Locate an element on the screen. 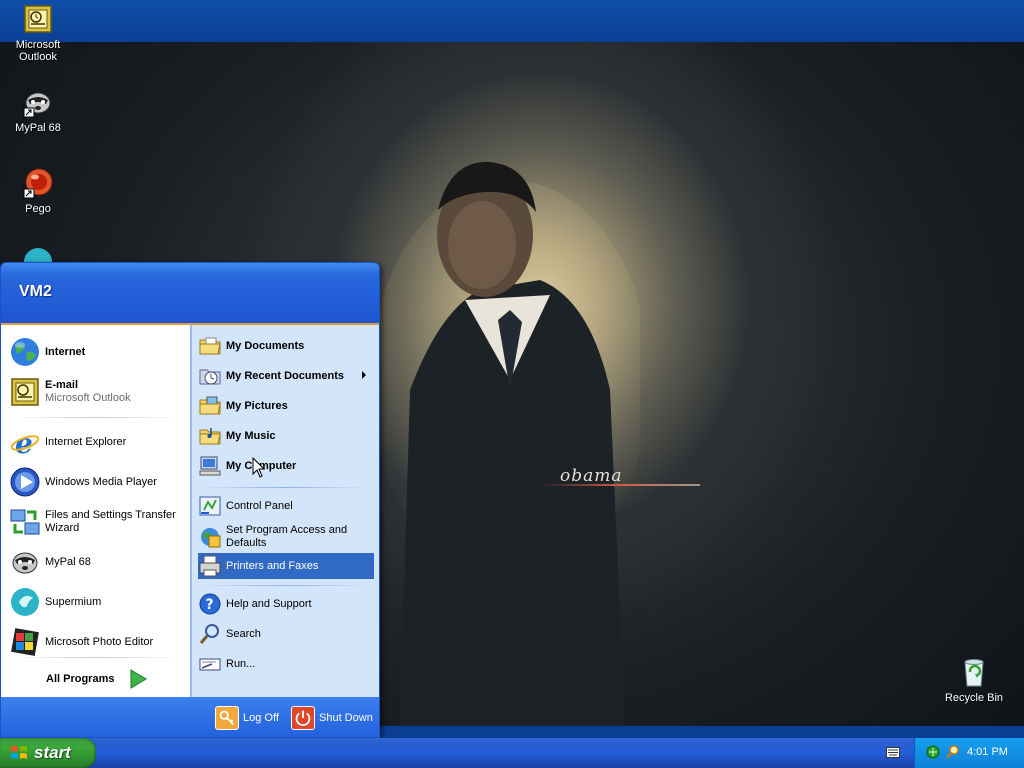  control-panel-icon is located at coordinates (210, 506).